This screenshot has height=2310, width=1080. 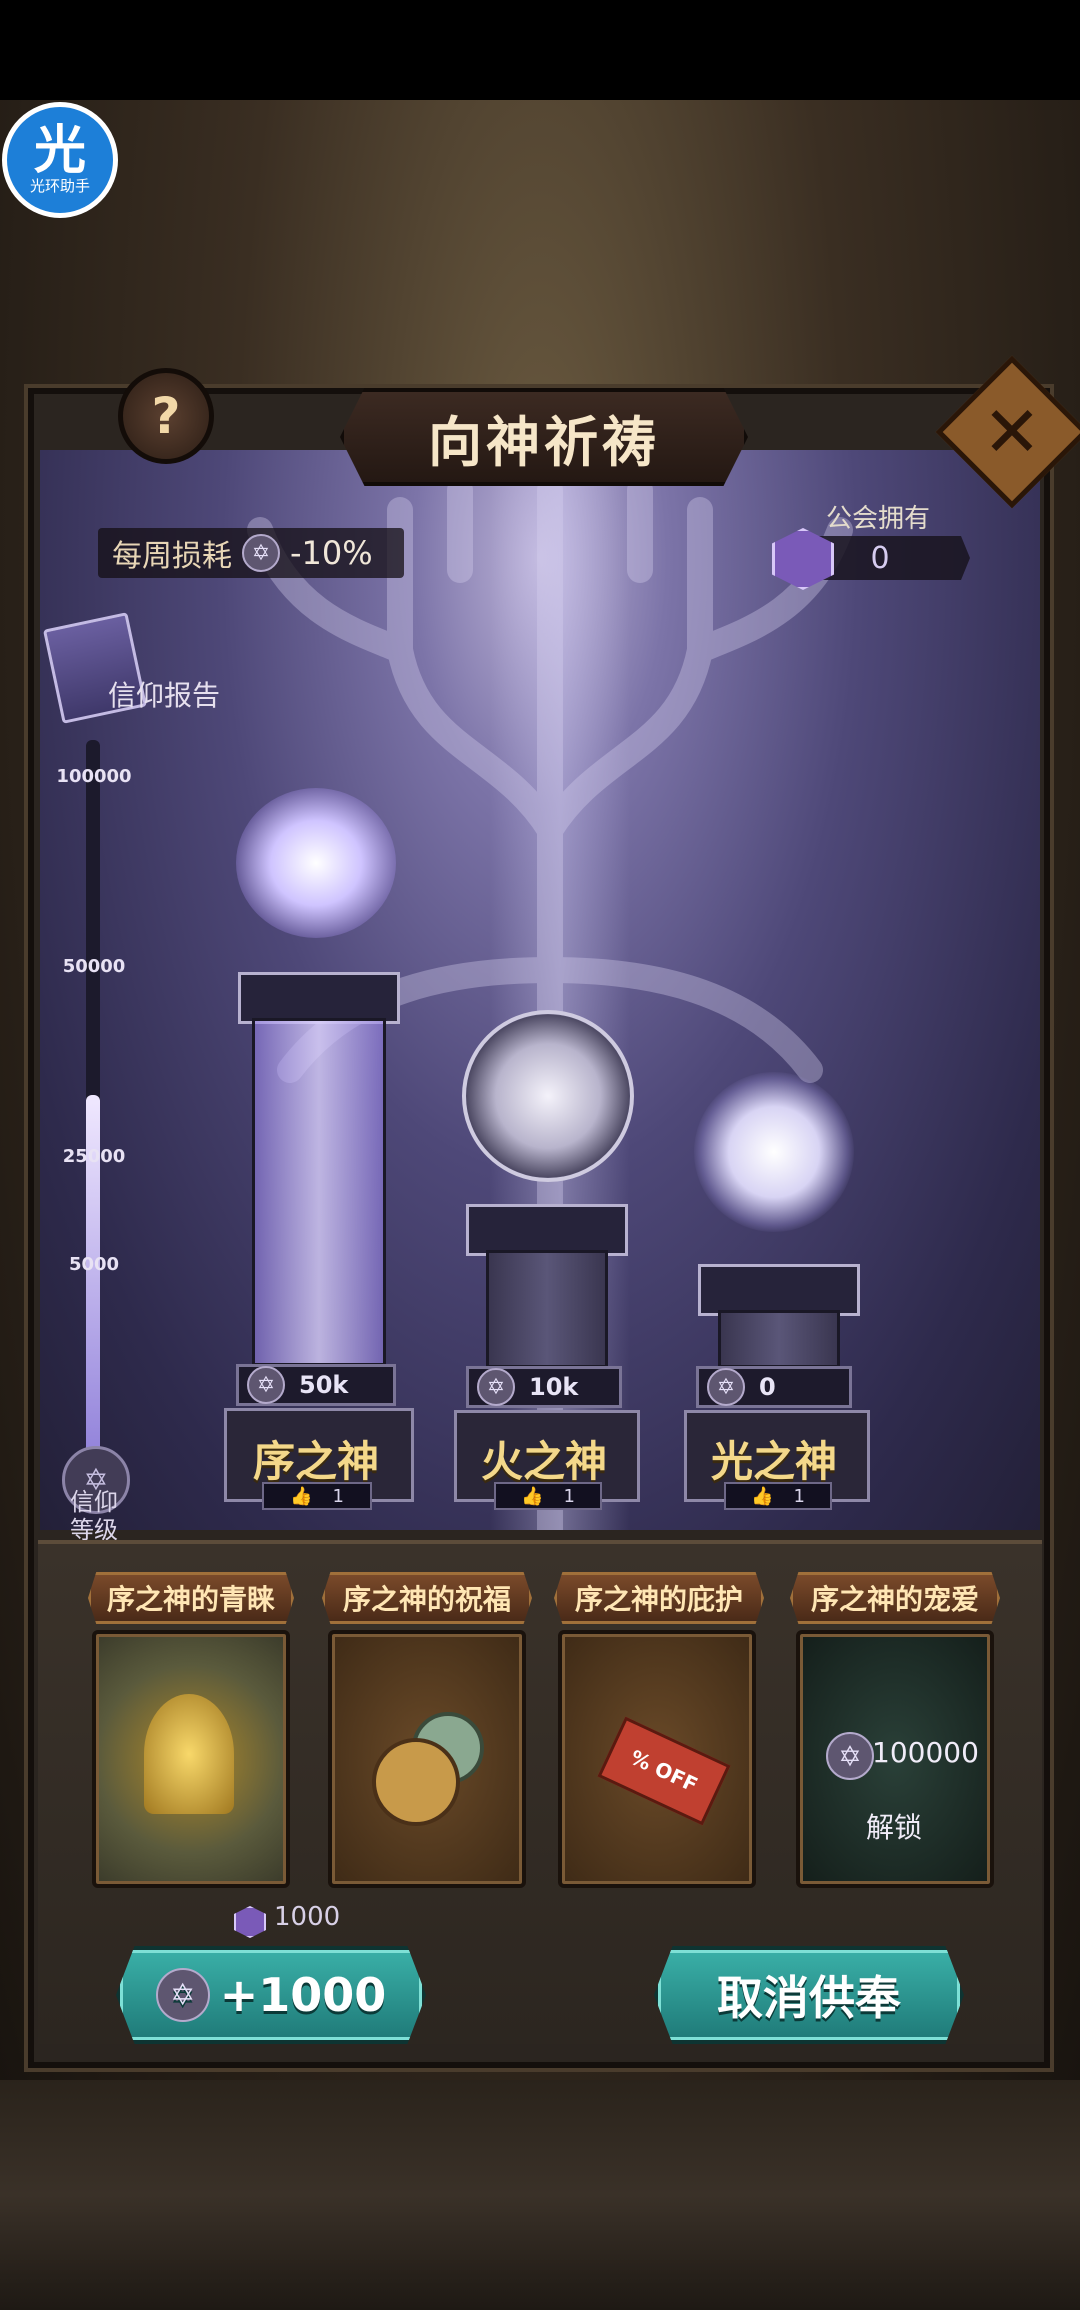 What do you see at coordinates (94, 1516) in the screenshot?
I see `faith-level-label: 信仰 等级` at bounding box center [94, 1516].